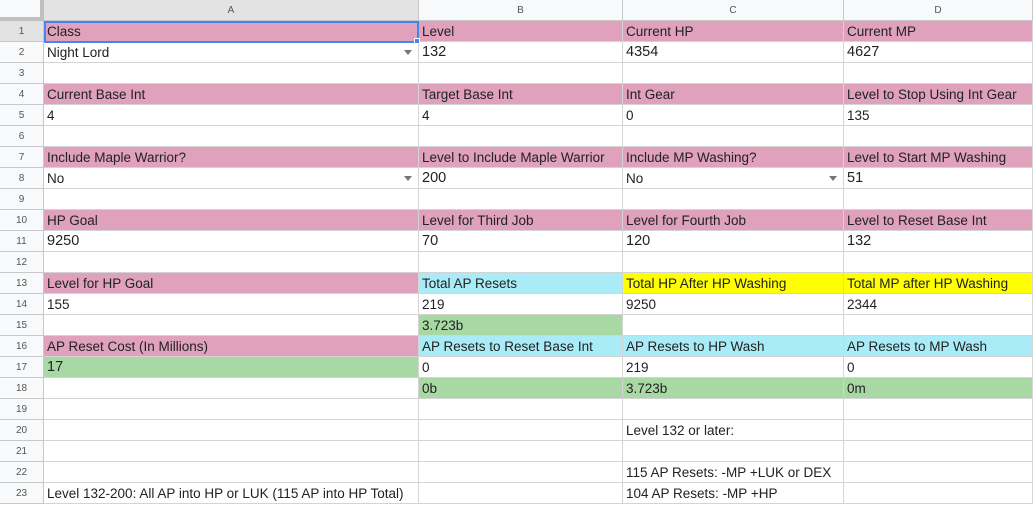  What do you see at coordinates (22, 10) in the screenshot?
I see `select-all-corner` at bounding box center [22, 10].